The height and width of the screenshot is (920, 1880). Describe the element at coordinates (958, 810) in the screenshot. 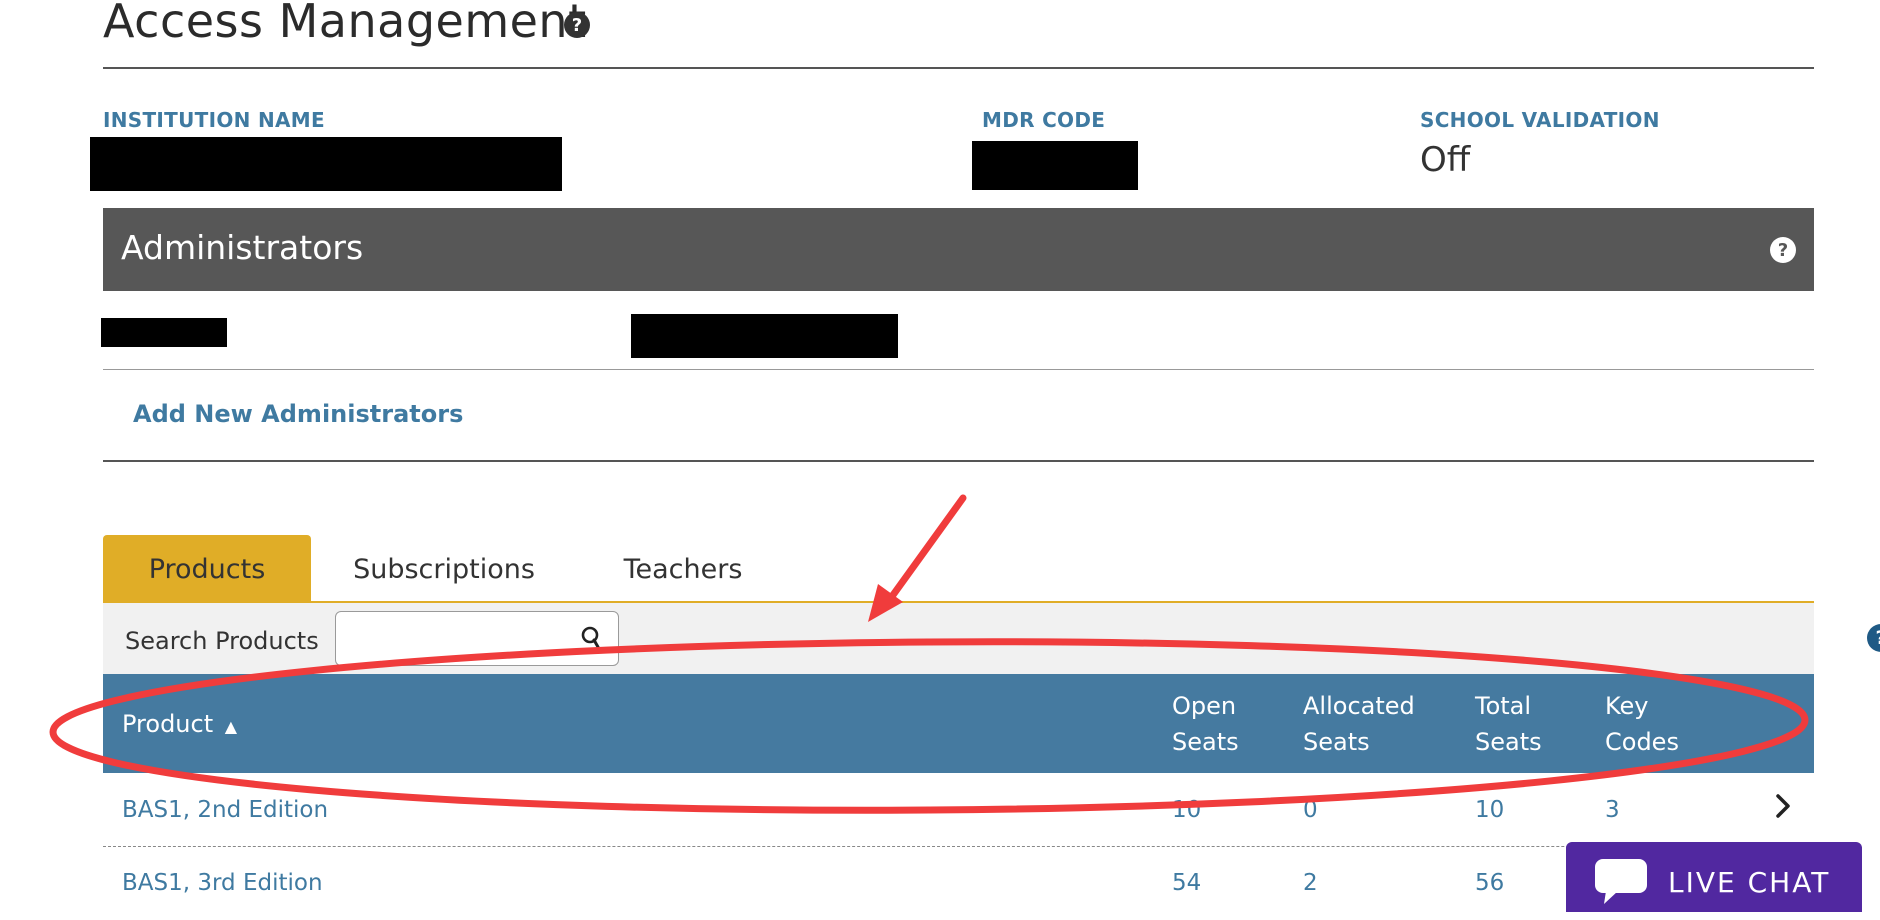

I see `table-row: BAS1, 2nd Edition 10 0 10 3` at that location.